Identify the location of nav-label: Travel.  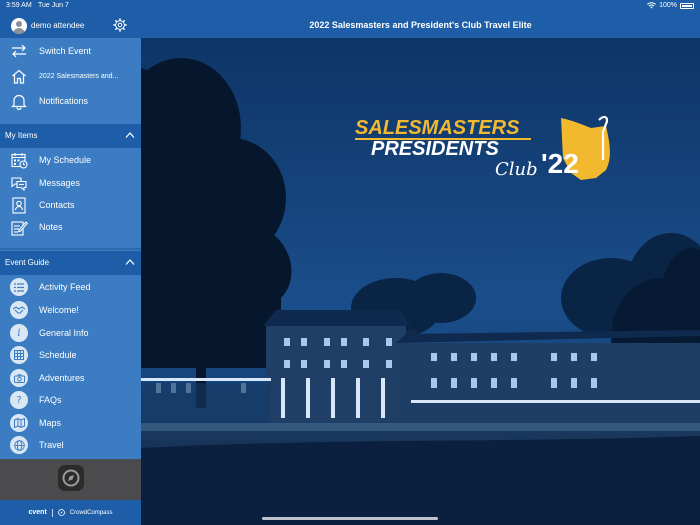
(51, 445).